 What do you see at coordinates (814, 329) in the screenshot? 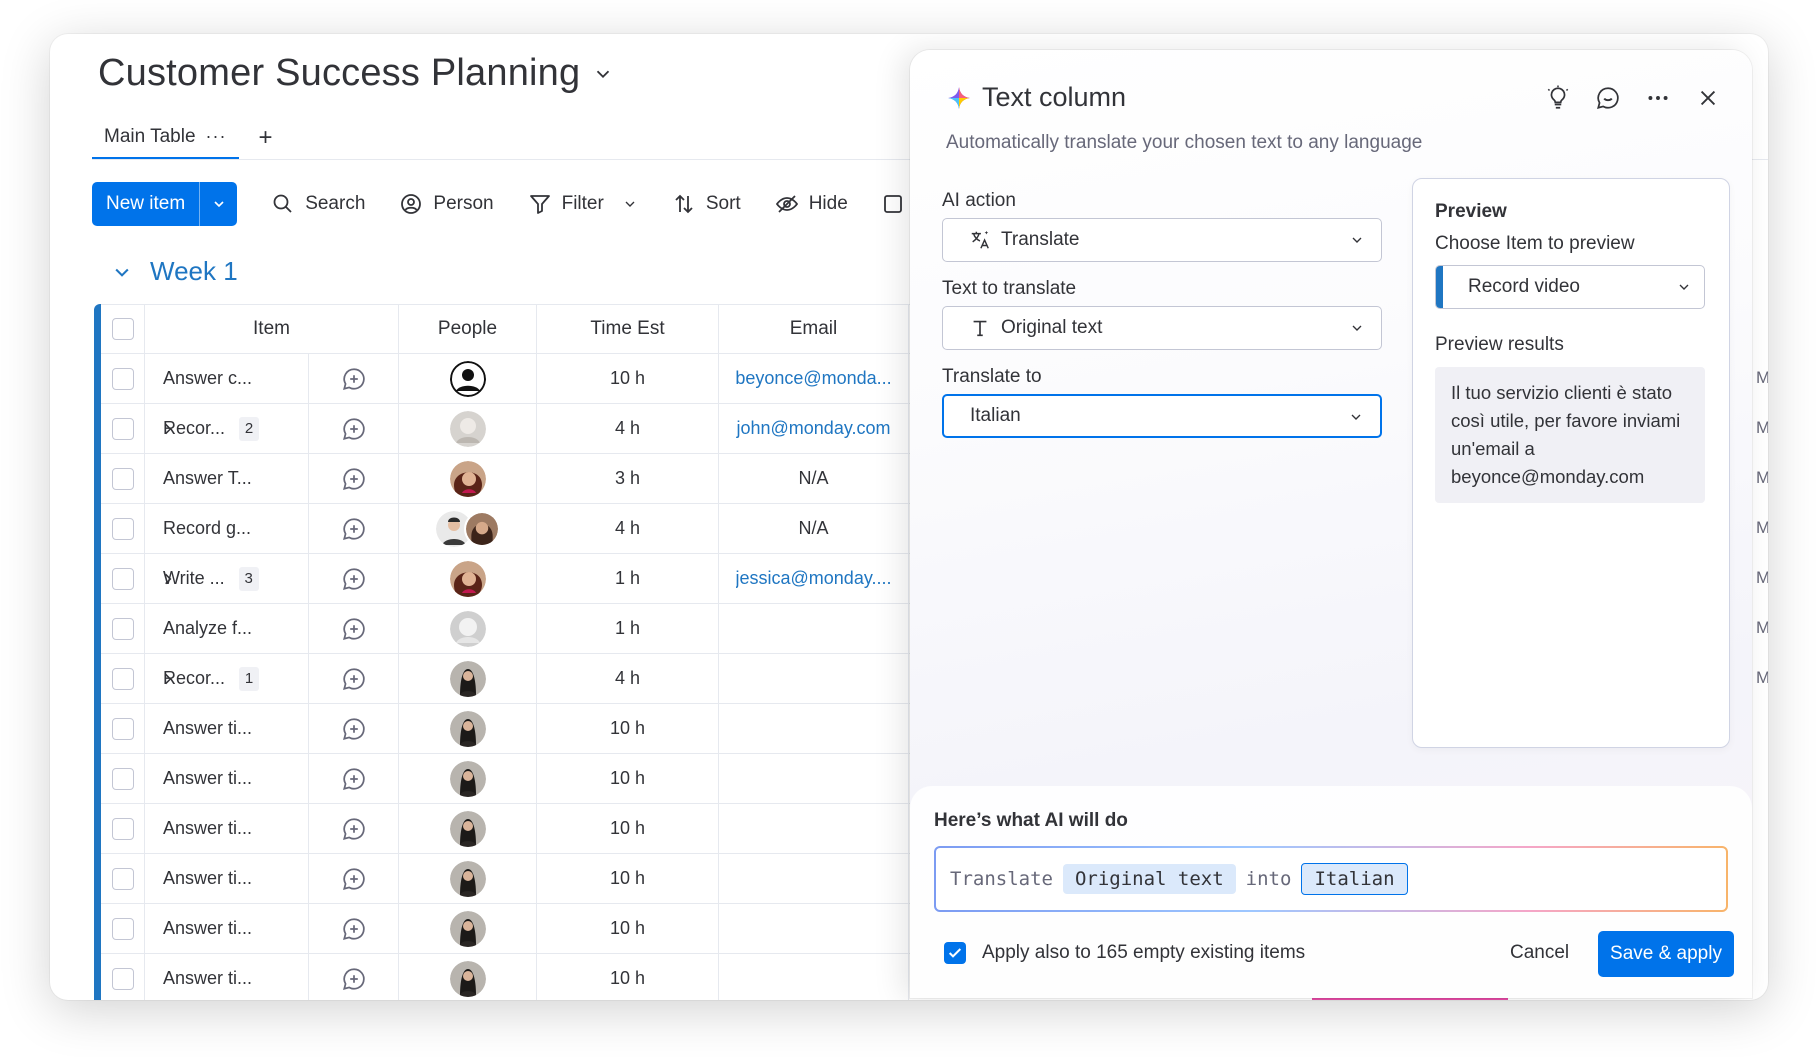
I see `column-header-email: Email` at bounding box center [814, 329].